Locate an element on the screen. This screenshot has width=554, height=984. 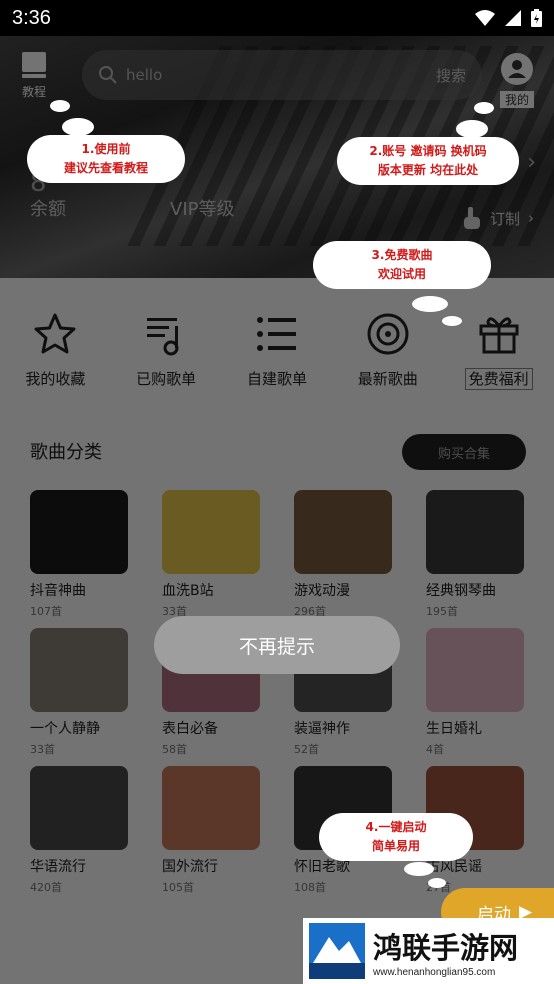
category-count: 420首 is located at coordinates (46, 887).